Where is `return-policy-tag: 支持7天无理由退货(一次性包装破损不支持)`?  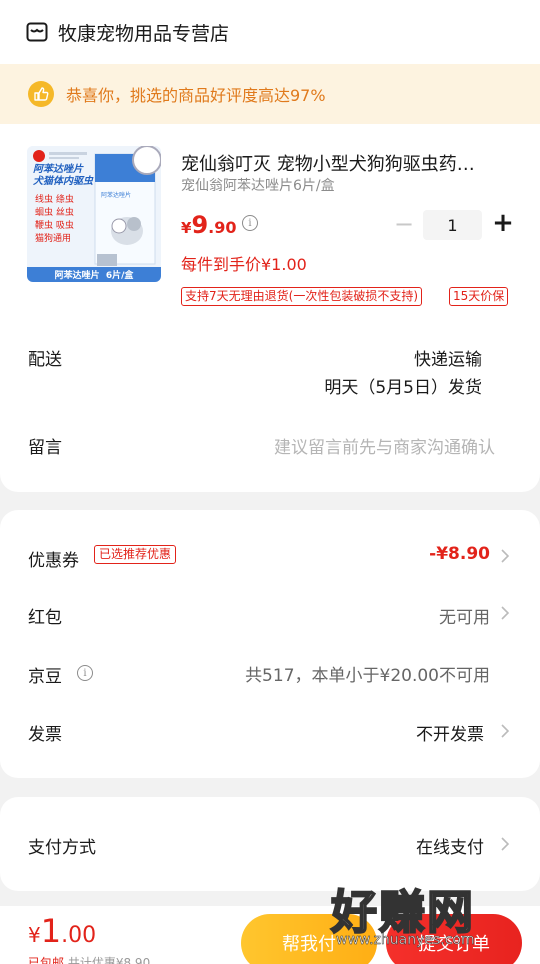 return-policy-tag: 支持7天无理由退货(一次性包装破损不支持) is located at coordinates (301, 296).